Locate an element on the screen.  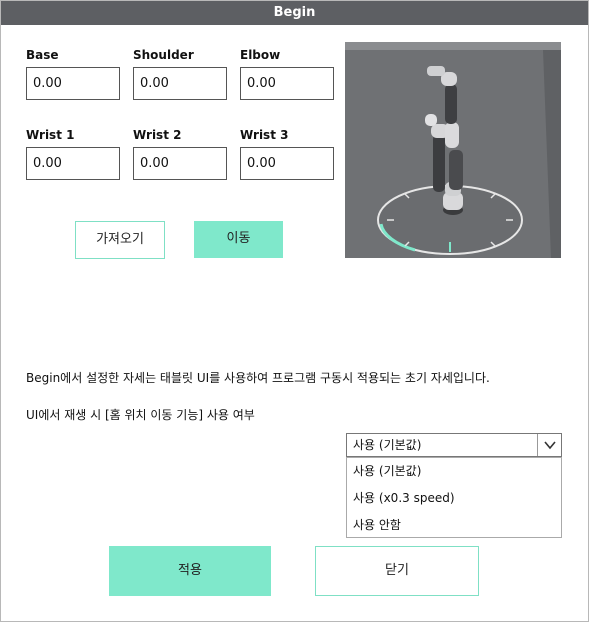
dropdown-option-slow: 사용 (x0.3 speed) is located at coordinates (454, 498).